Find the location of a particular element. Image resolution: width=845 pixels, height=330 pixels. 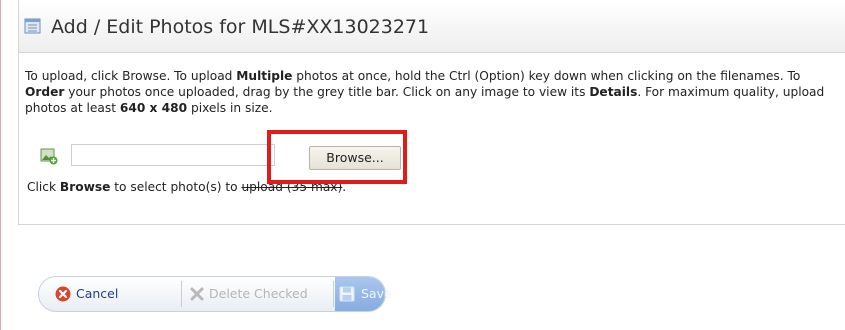

multiple-emphasis: Multiple is located at coordinates (264, 76).